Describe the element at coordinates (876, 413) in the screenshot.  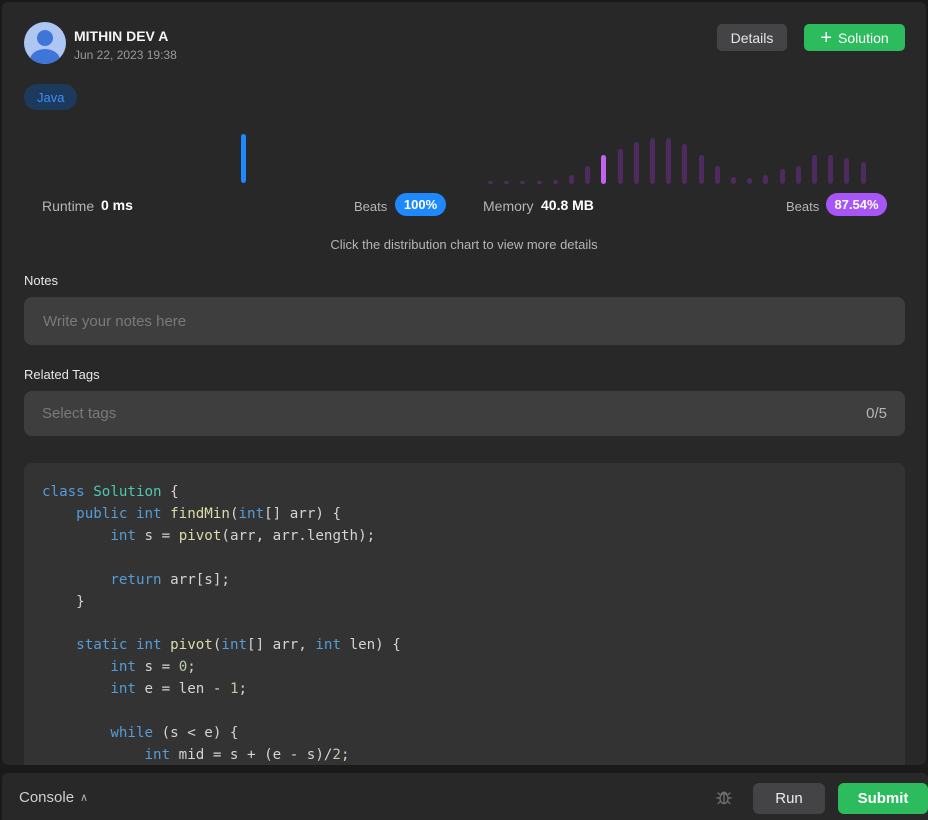
I see `tags-count: 0/5` at that location.